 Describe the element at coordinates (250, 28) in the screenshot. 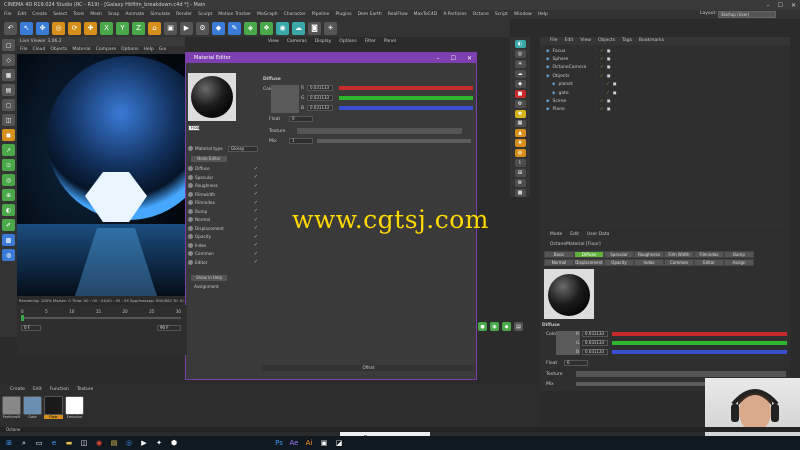

I see `subdivision-icon: ◈` at that location.